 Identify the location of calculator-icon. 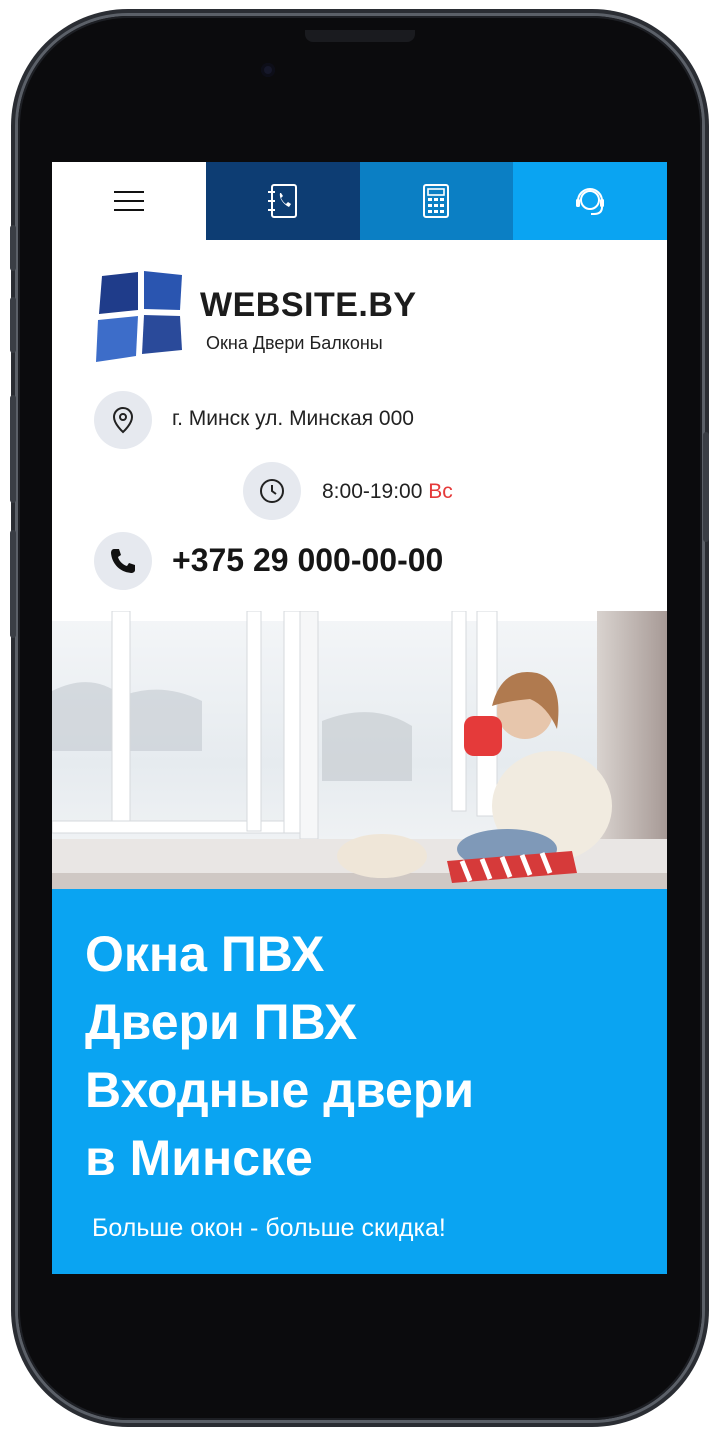
(436, 201).